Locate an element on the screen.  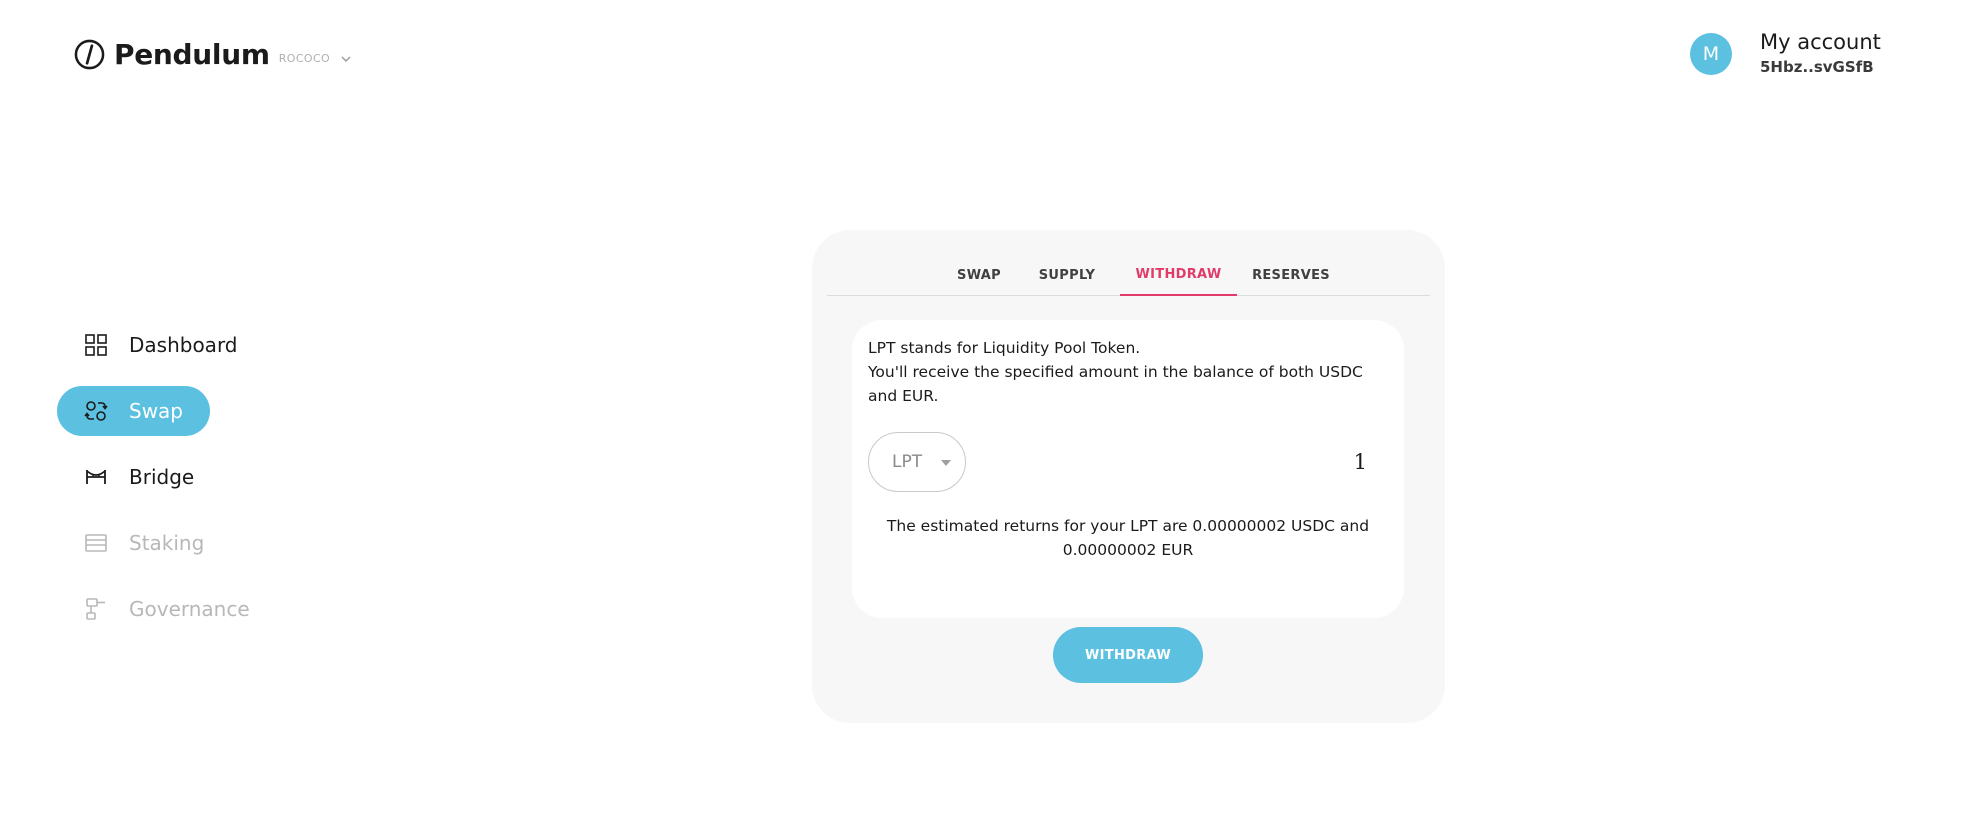
tab-bar: SWAP SUPPLY WITHDRAW RESERVES is located at coordinates (1128, 275).